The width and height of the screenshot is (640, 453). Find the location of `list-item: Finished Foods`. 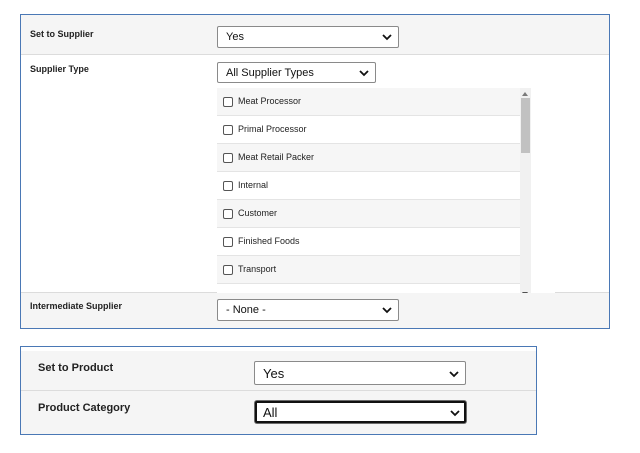

list-item: Finished Foods is located at coordinates (368, 242).